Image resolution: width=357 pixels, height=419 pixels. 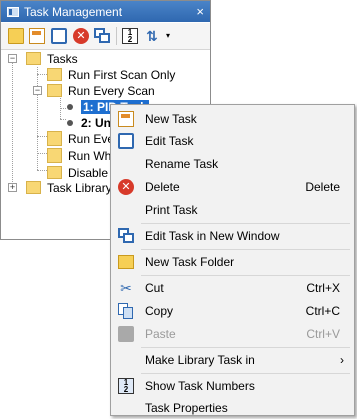 What do you see at coordinates (159, 311) in the screenshot?
I see `menu-item-label: Copy` at bounding box center [159, 311].